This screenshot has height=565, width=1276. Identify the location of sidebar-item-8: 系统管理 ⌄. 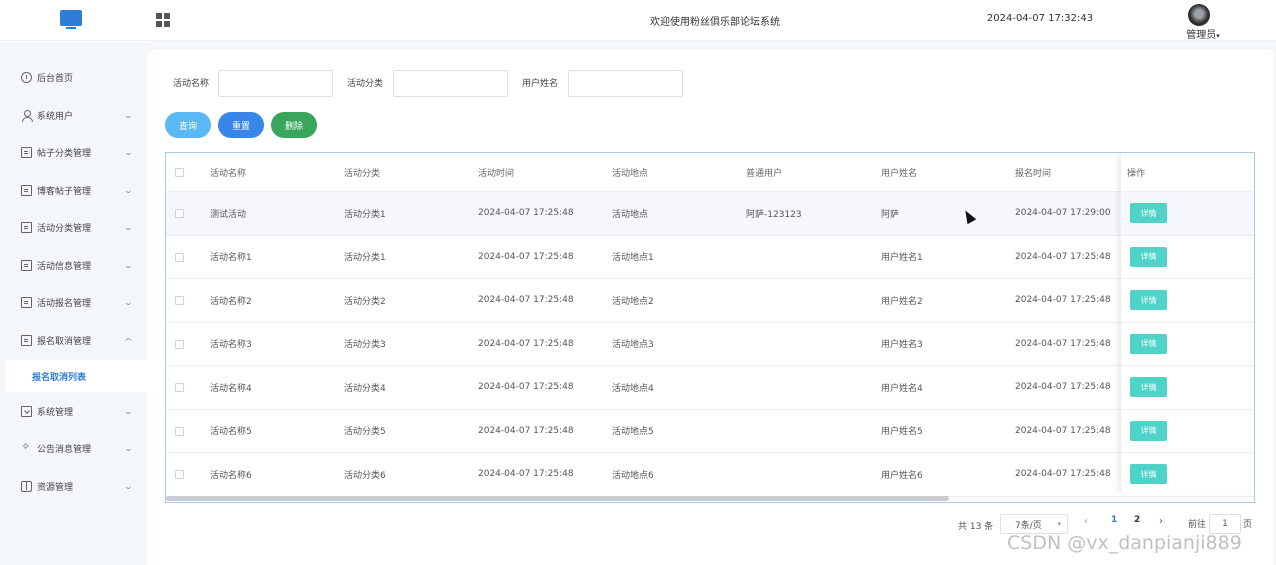
(73, 411).